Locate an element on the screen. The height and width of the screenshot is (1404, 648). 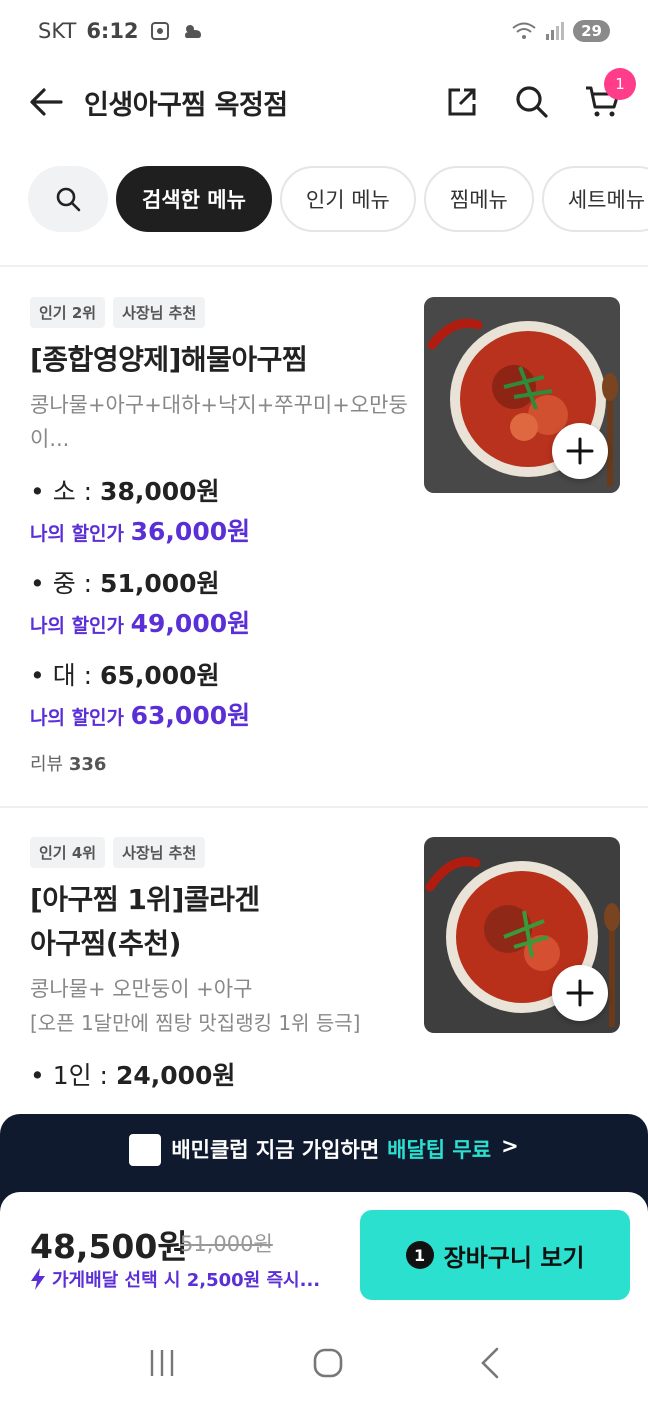
original-price: 51,000원 is located at coordinates (226, 1244).